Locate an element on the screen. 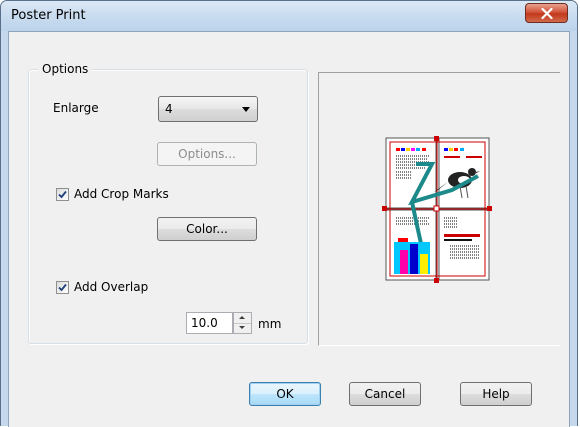  overlap-value: 10.0 is located at coordinates (204, 323).